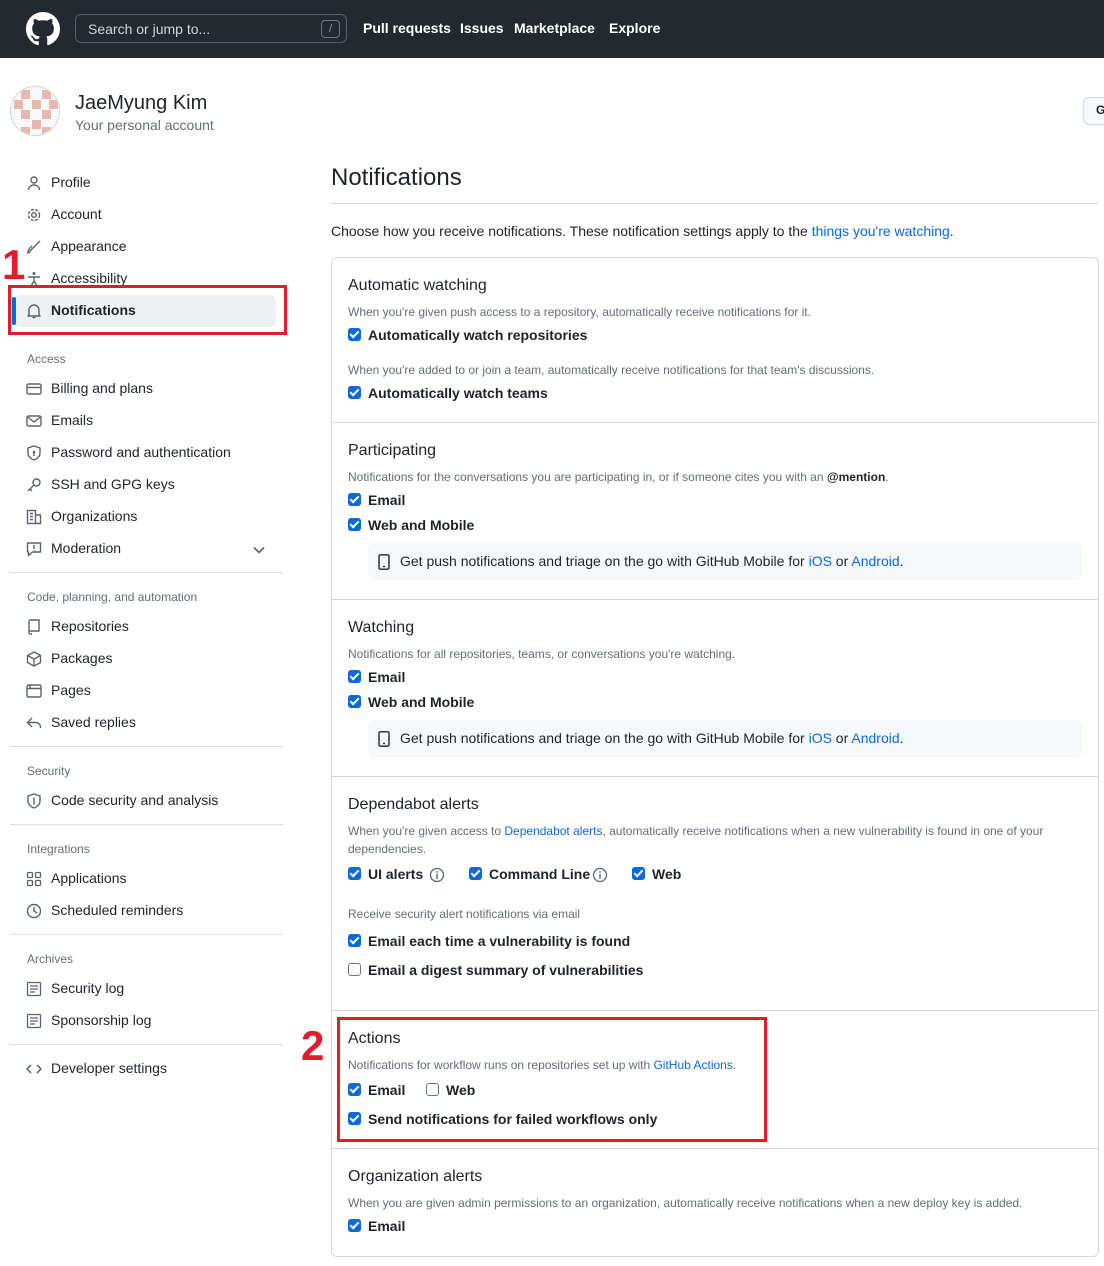 The width and height of the screenshot is (1104, 1266). Describe the element at coordinates (49, 771) in the screenshot. I see `sidebar-heading-security: Security` at that location.